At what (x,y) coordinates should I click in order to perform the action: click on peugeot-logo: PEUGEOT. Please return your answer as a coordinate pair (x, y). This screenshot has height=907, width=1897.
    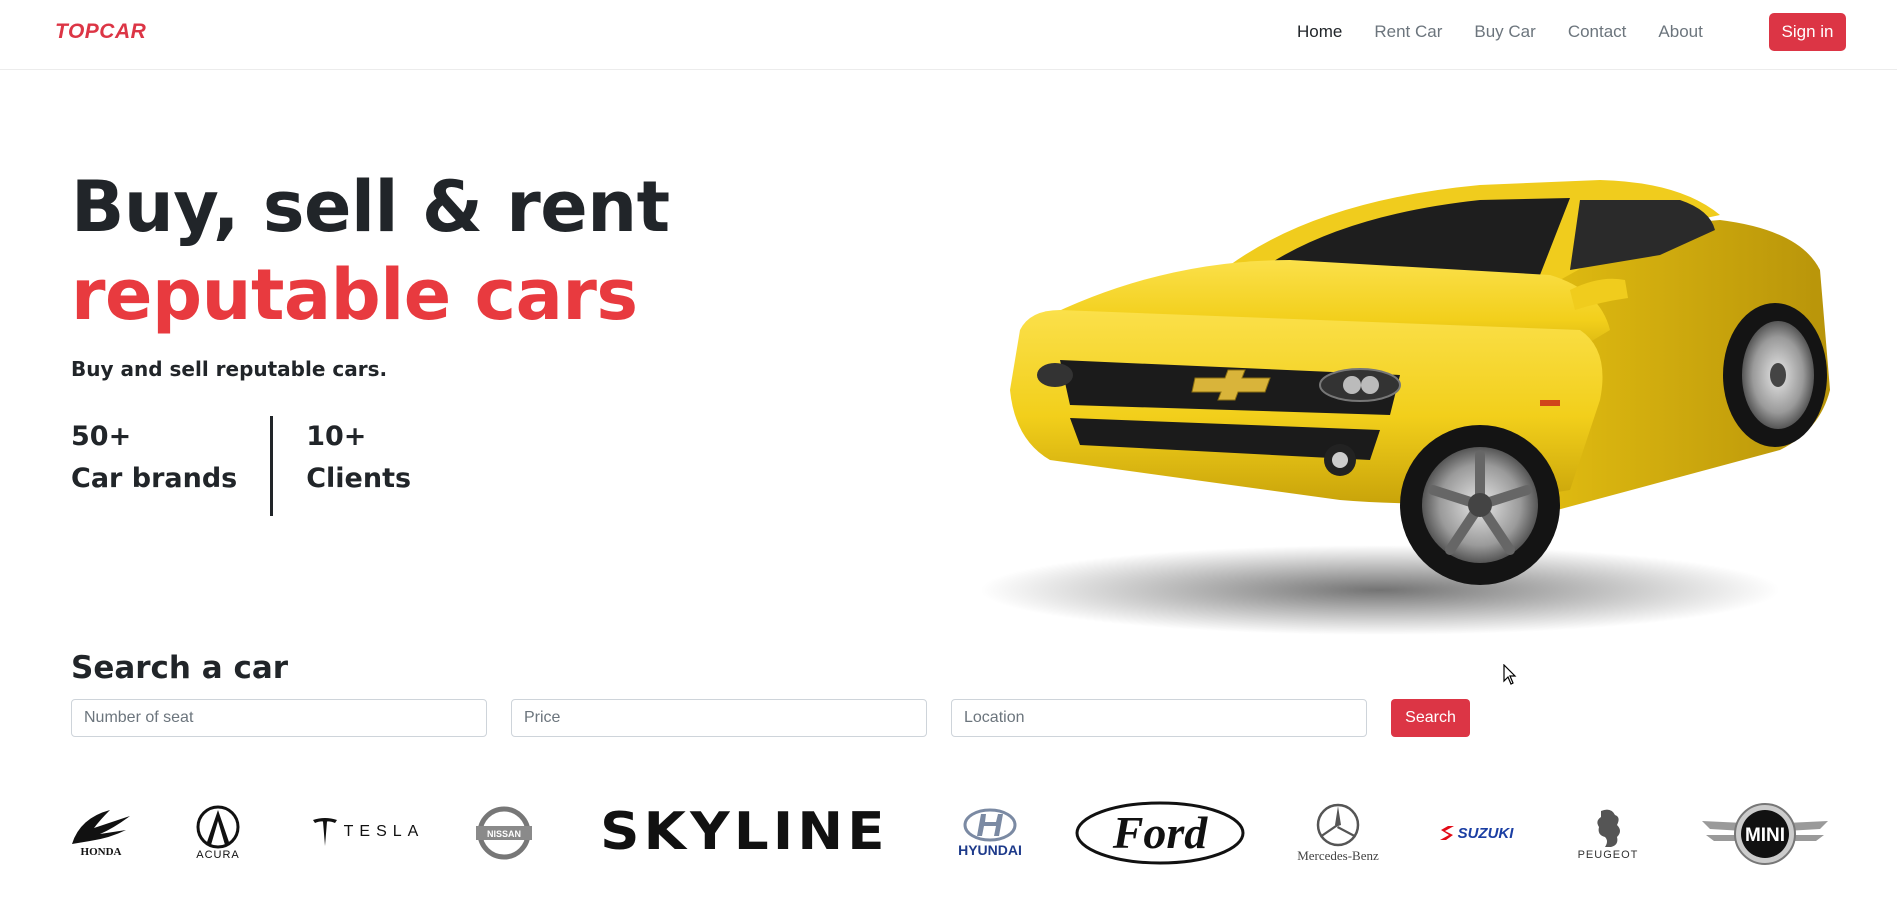
    Looking at the image, I should click on (1608, 834).